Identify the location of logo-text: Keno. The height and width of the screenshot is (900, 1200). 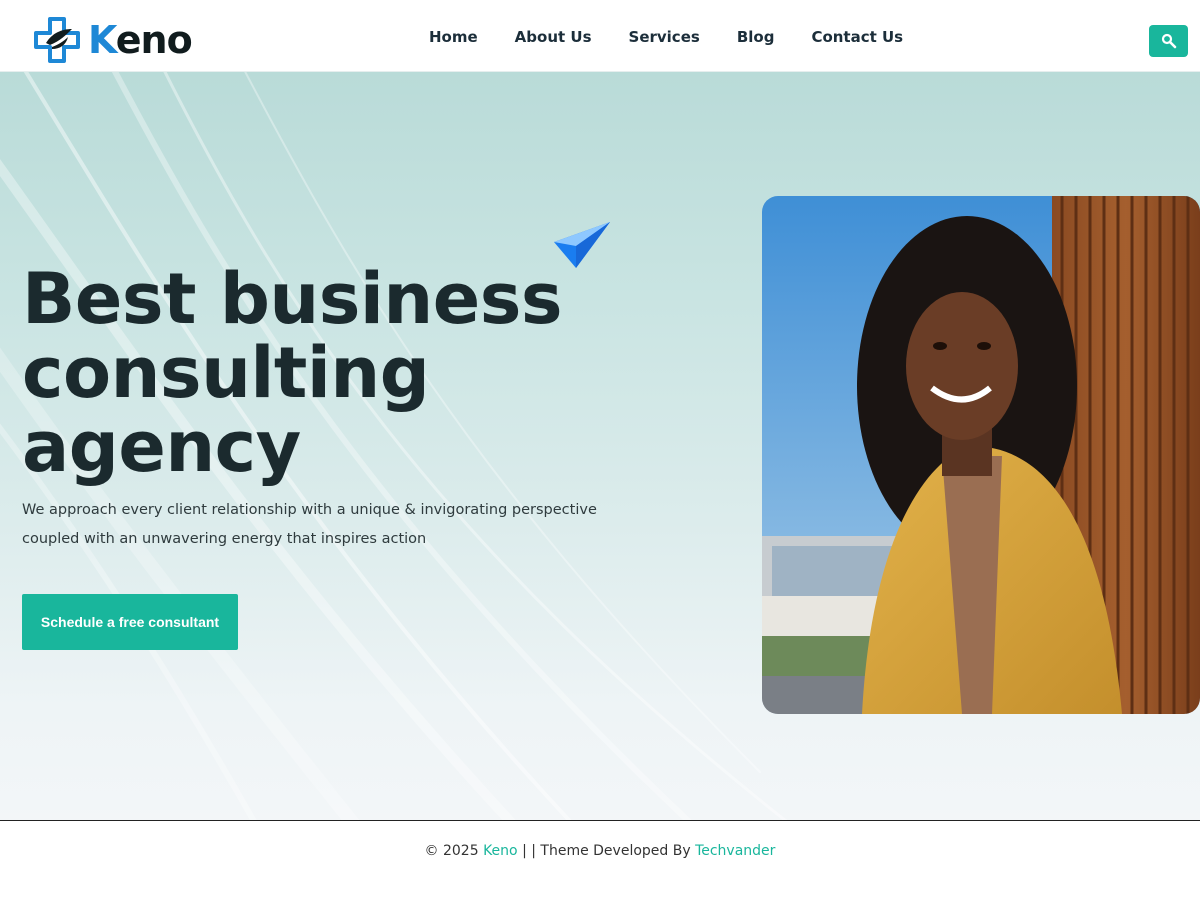
(140, 40).